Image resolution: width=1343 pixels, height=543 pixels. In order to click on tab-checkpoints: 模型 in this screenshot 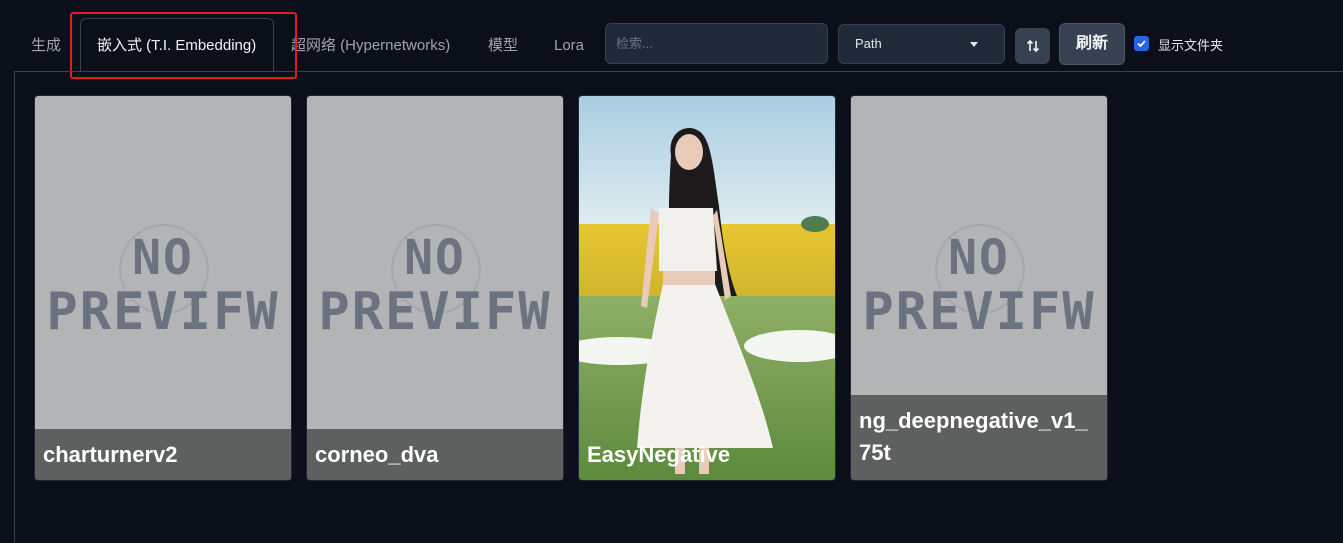, I will do `click(503, 46)`.